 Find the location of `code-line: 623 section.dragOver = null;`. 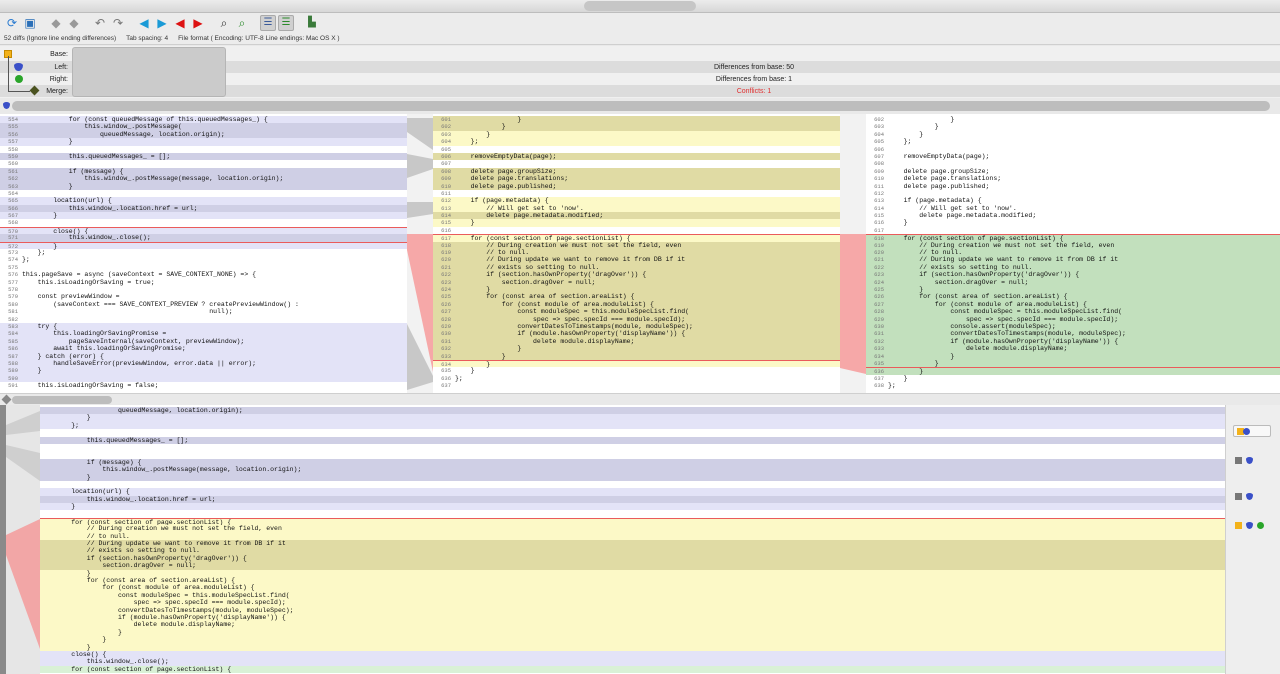

code-line: 623 section.dragOver = null; is located at coordinates (636, 282).